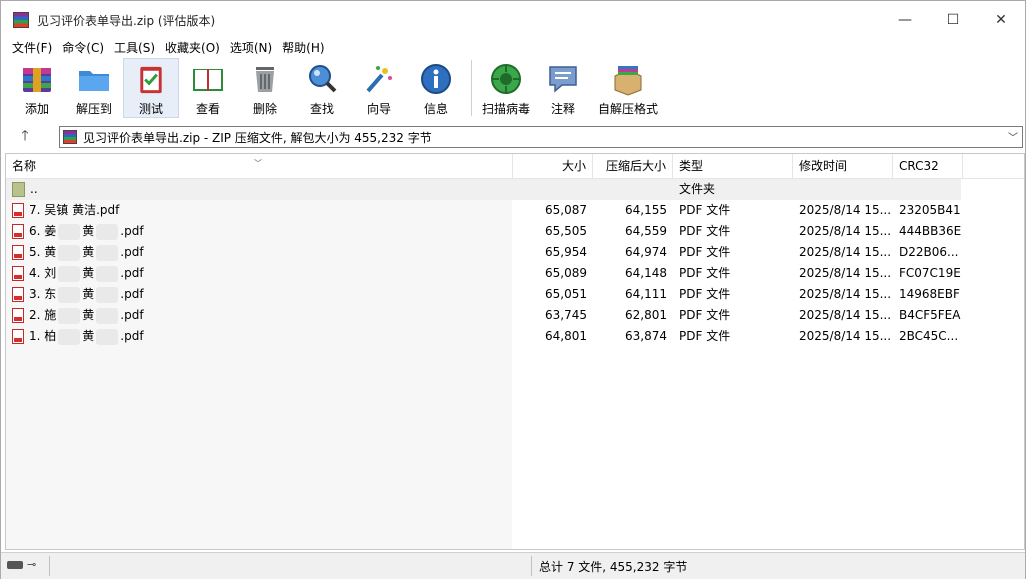 The height and width of the screenshot is (579, 1026). I want to click on archive-icon, so click(70, 137).